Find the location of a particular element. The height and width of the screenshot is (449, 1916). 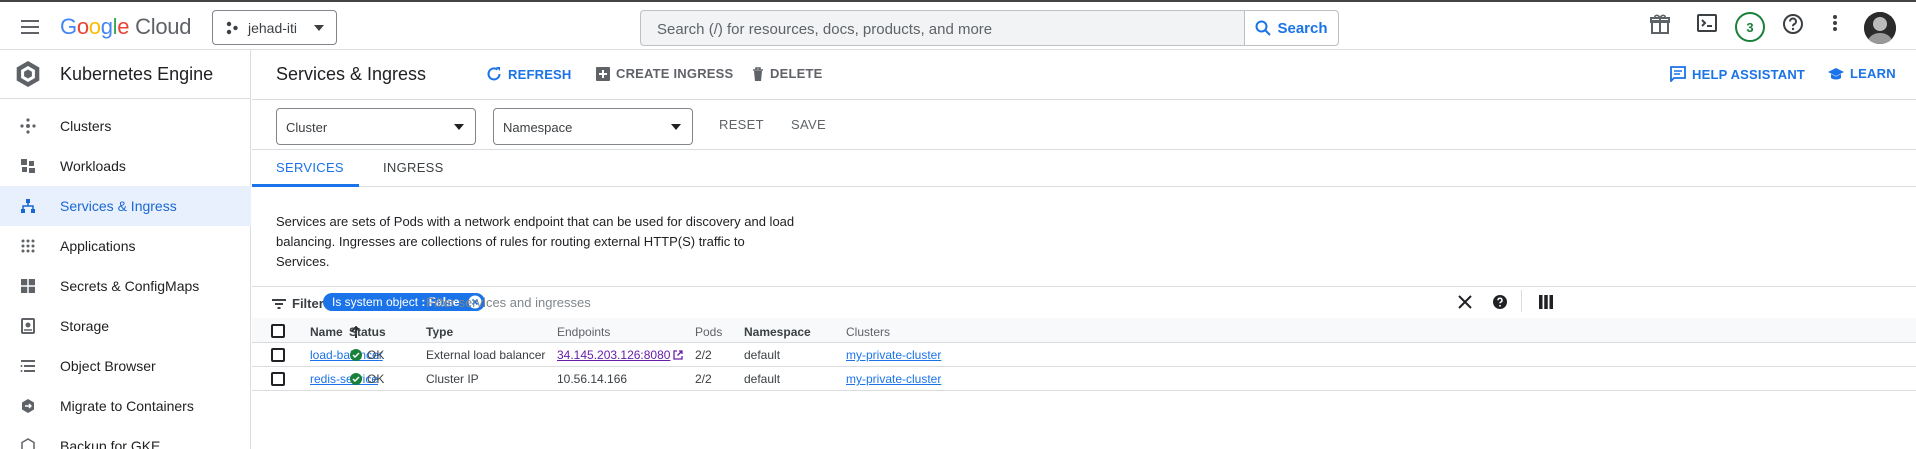

sidebar-item-clusters: Clusters is located at coordinates (125, 126).